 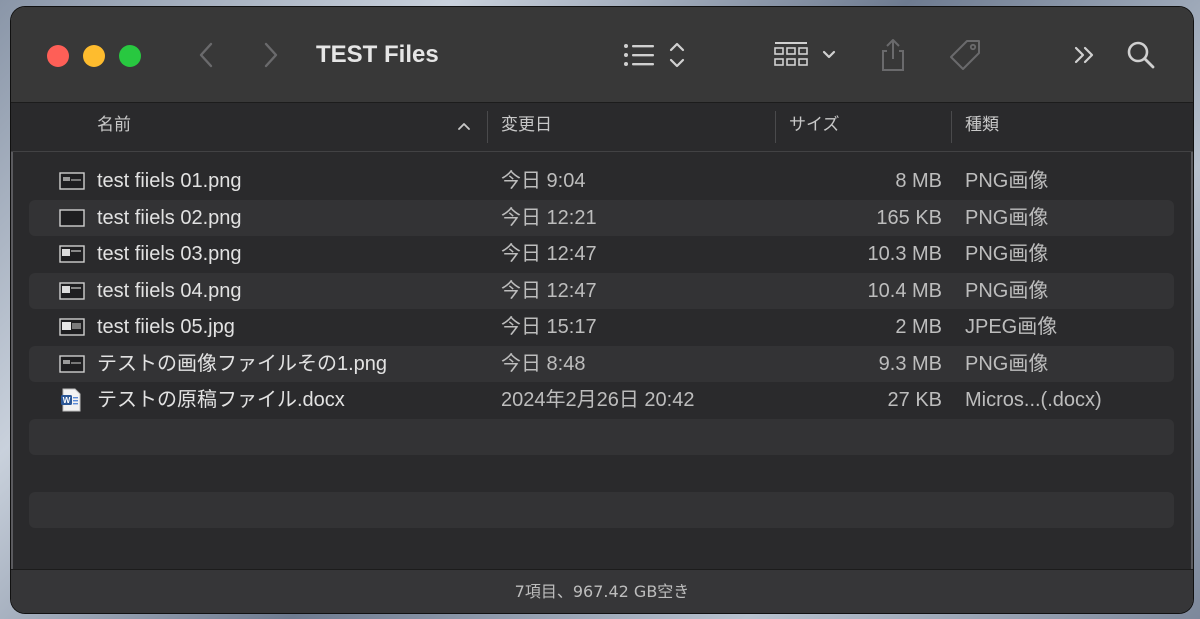 What do you see at coordinates (169, 290) in the screenshot?
I see `file-name: test fiiels 04.png` at bounding box center [169, 290].